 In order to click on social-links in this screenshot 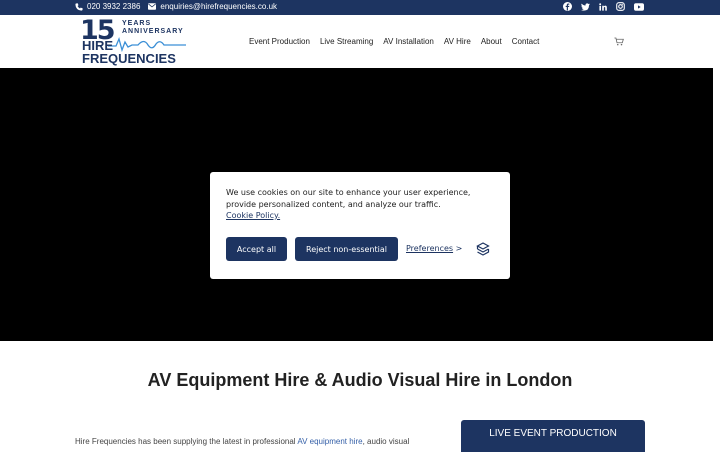, I will do `click(603, 6)`.